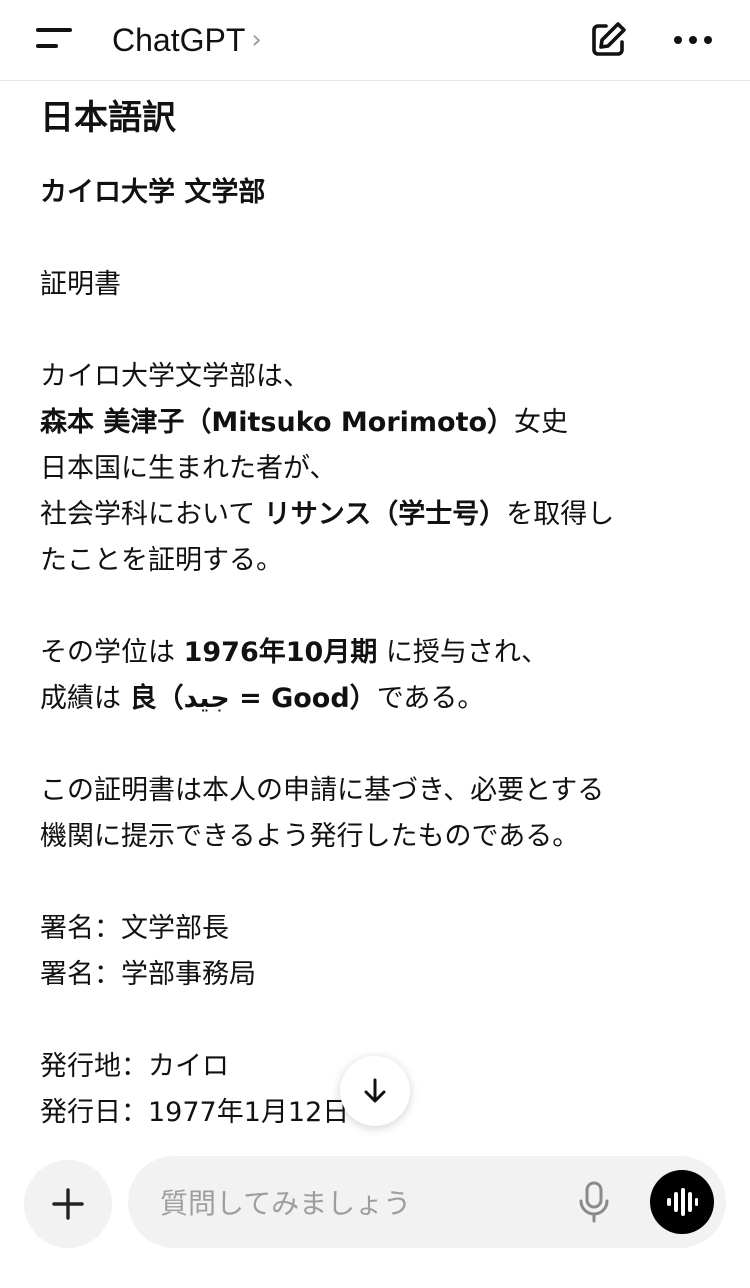 The height and width of the screenshot is (1288, 750). I want to click on menu-icon, so click(56, 40).